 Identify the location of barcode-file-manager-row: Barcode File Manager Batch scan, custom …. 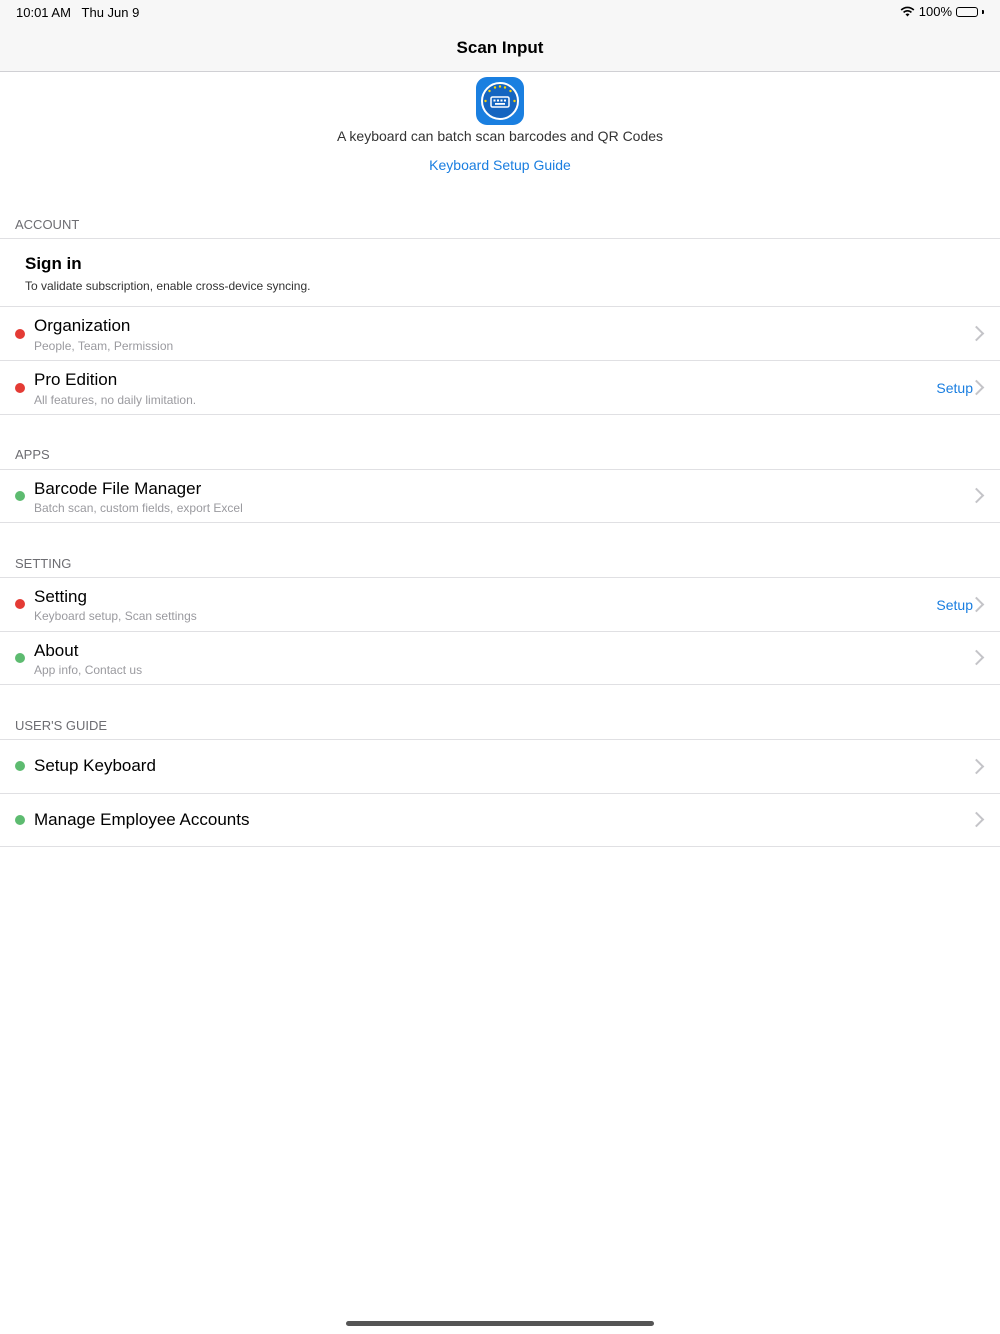
(500, 496).